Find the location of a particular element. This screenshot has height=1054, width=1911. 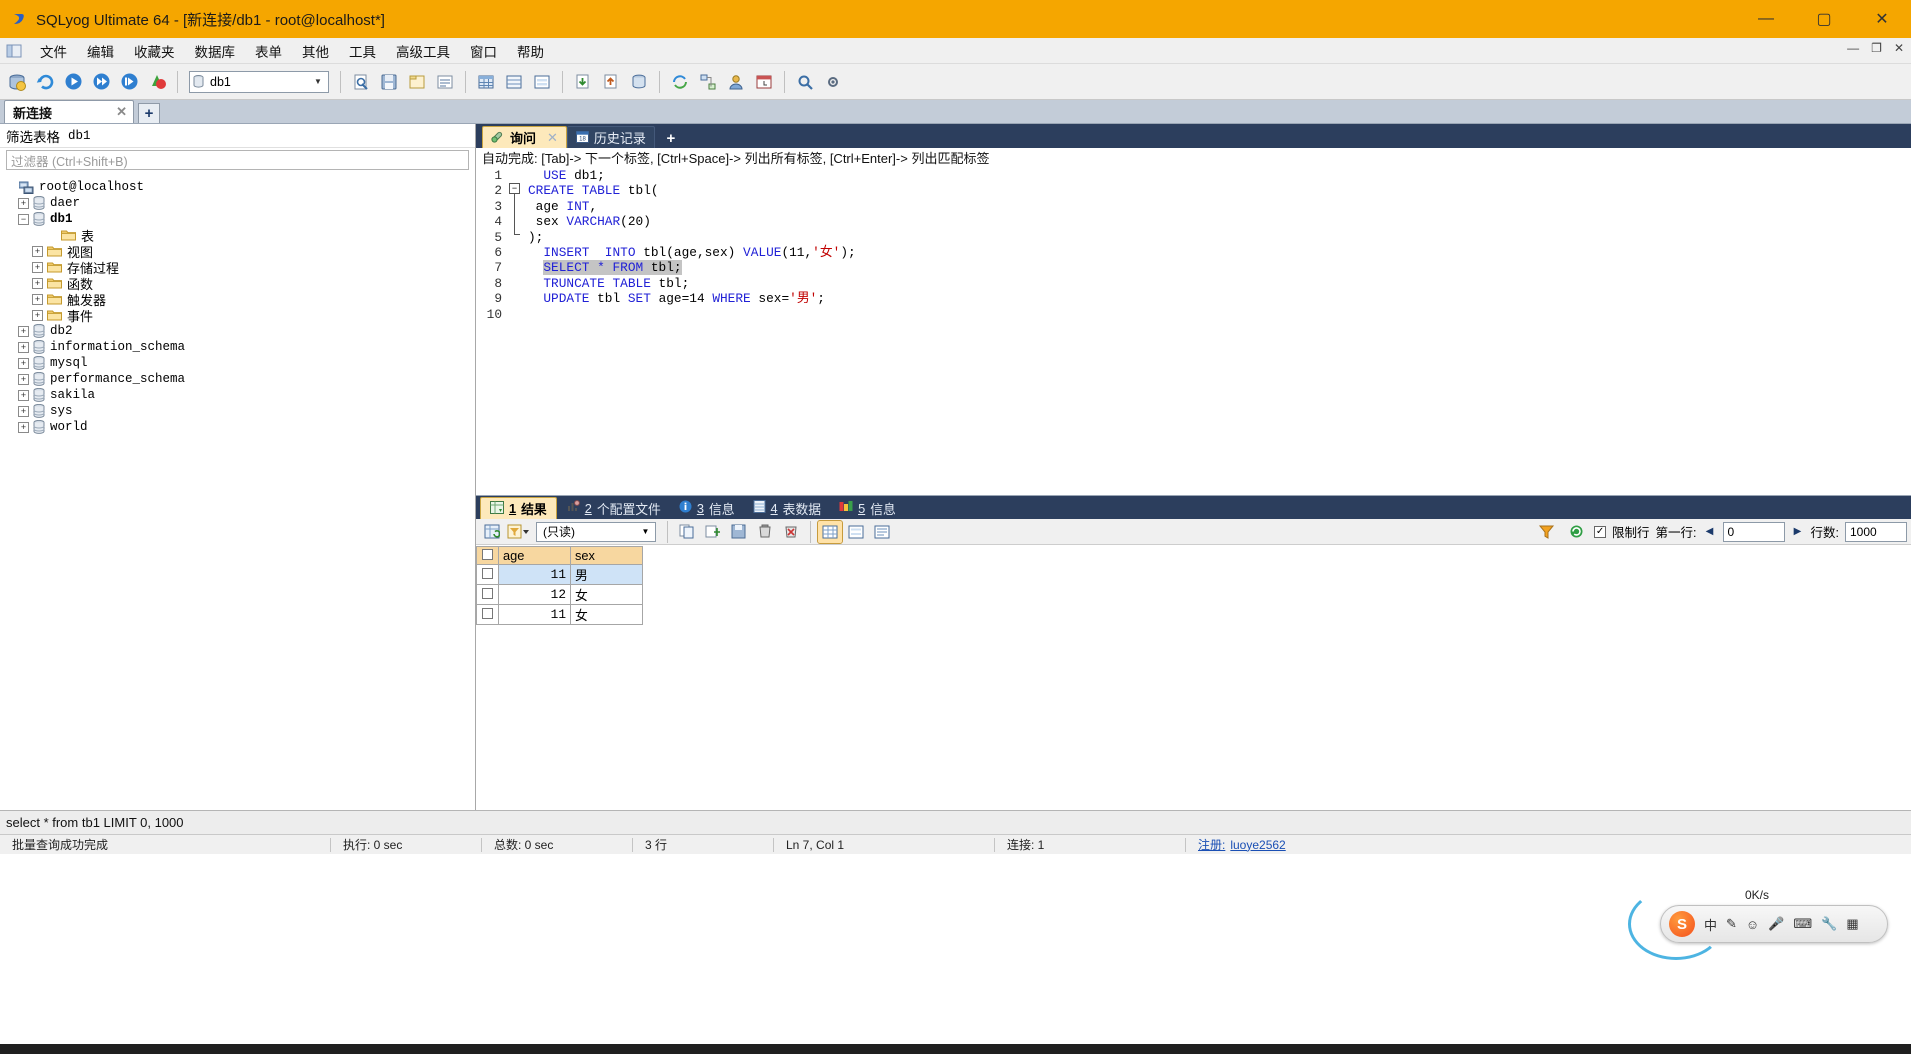

tree-node: + 事件 is located at coordinates (237, 315).